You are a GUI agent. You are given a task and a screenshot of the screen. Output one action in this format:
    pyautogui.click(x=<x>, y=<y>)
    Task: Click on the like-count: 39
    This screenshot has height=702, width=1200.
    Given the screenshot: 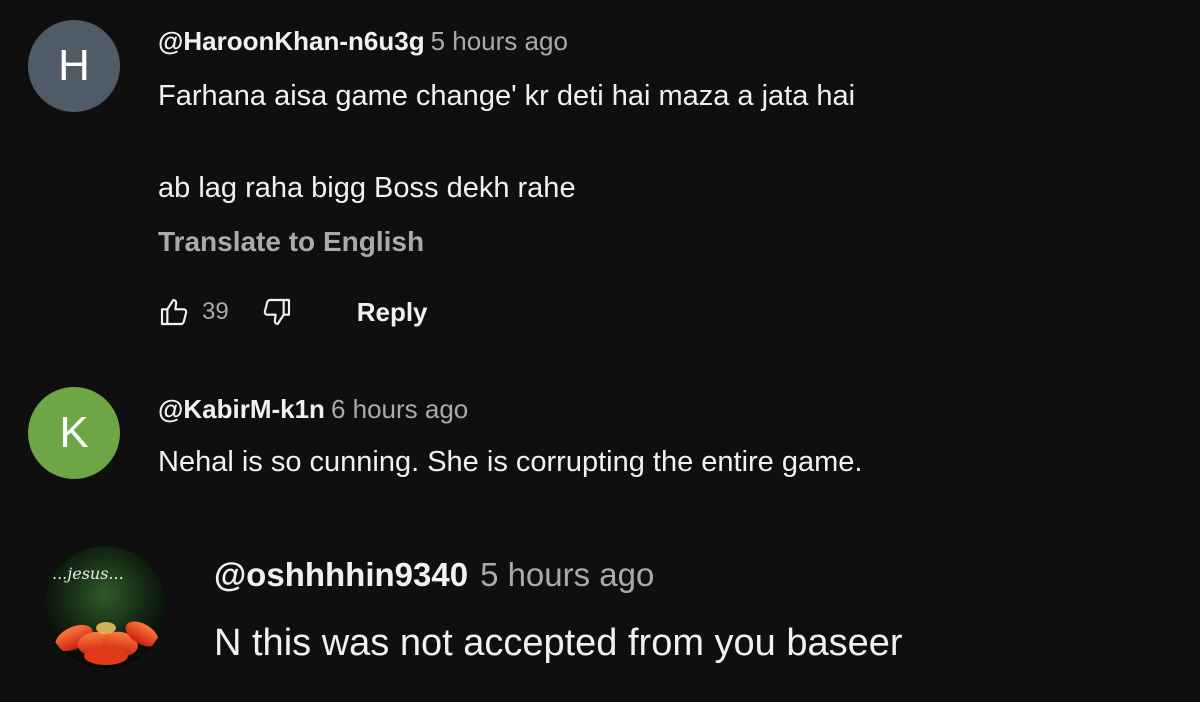 What is the action you would take?
    pyautogui.click(x=215, y=311)
    